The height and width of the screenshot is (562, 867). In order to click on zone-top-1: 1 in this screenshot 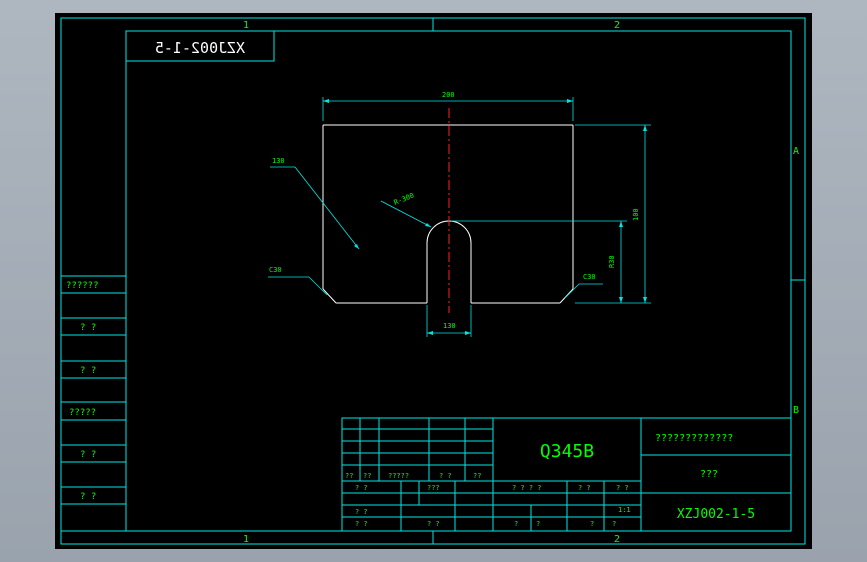, I will do `click(246, 25)`.